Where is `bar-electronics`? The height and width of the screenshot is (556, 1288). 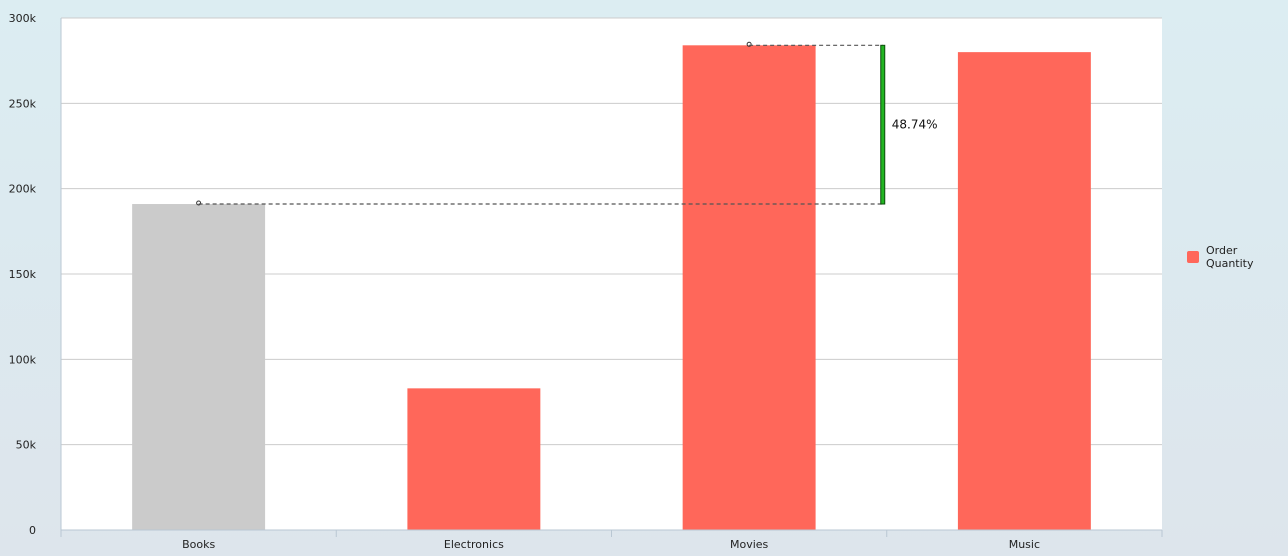 bar-electronics is located at coordinates (474, 459).